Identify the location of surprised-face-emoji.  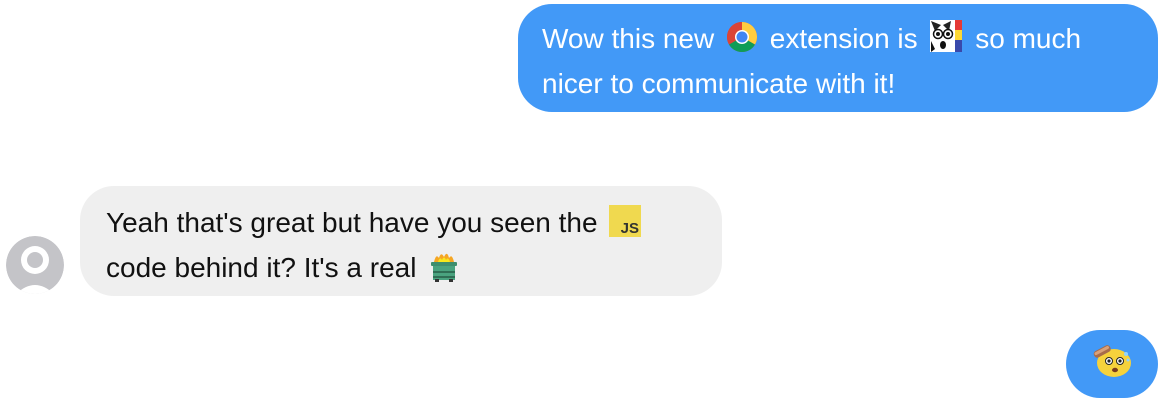
(1112, 364).